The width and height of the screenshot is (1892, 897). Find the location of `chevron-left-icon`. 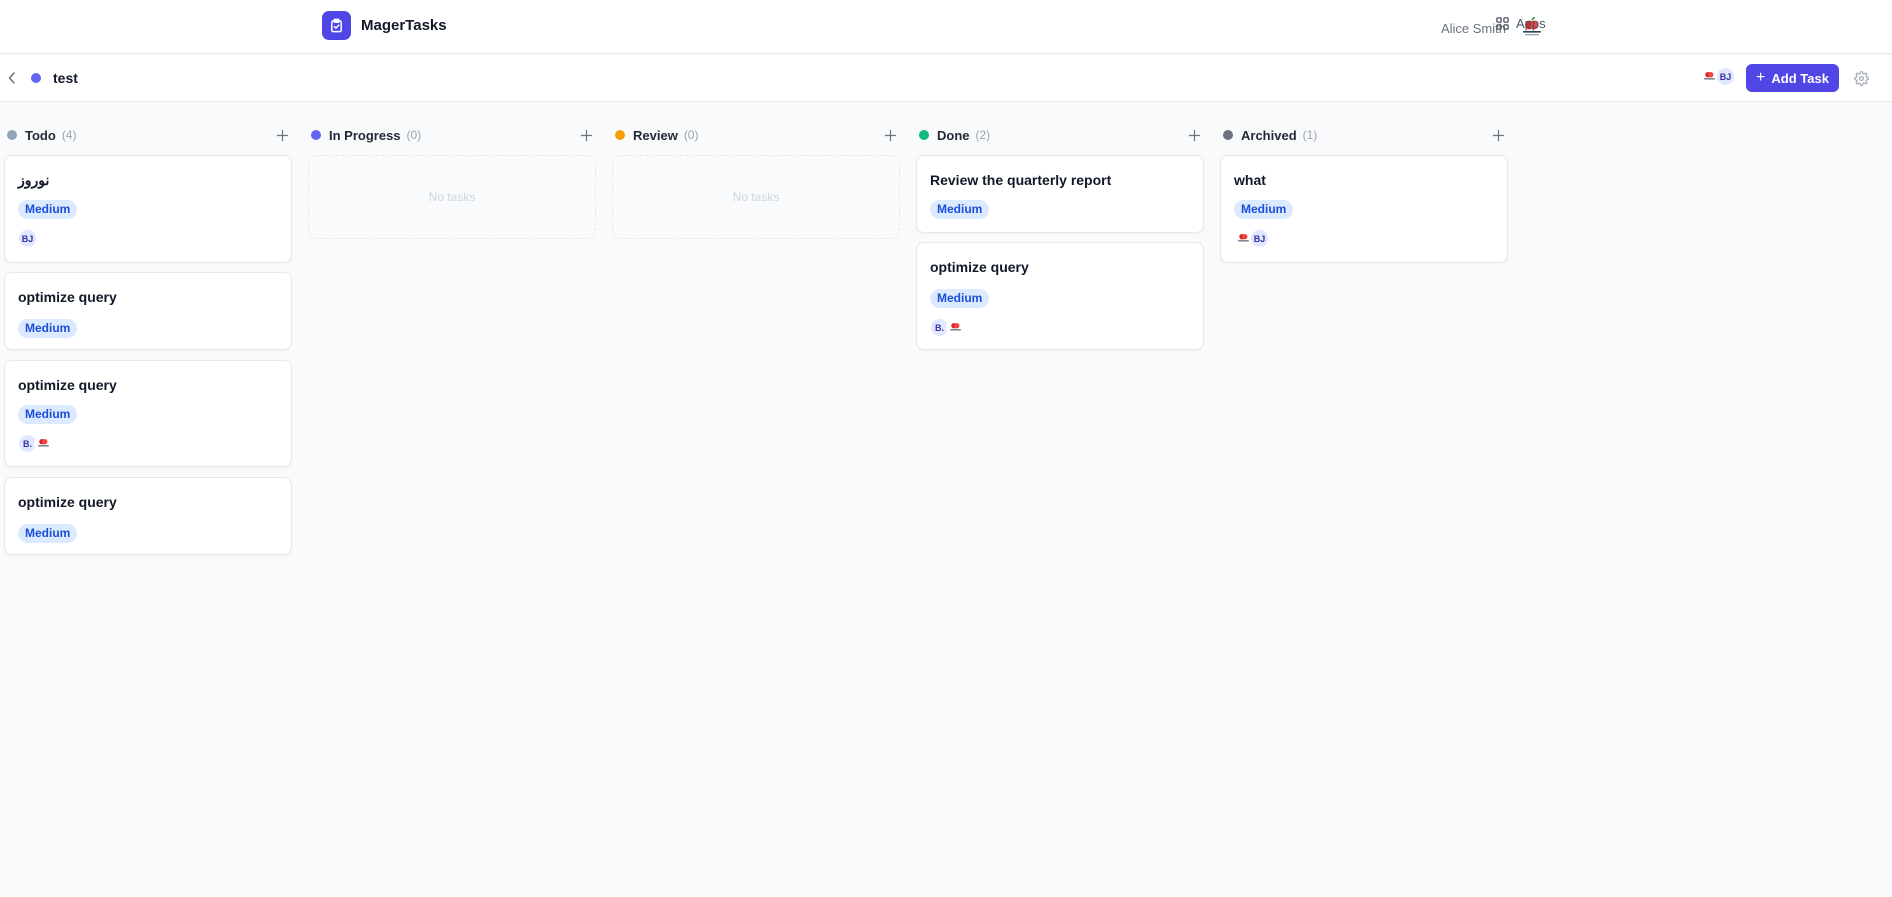

chevron-left-icon is located at coordinates (11, 78).